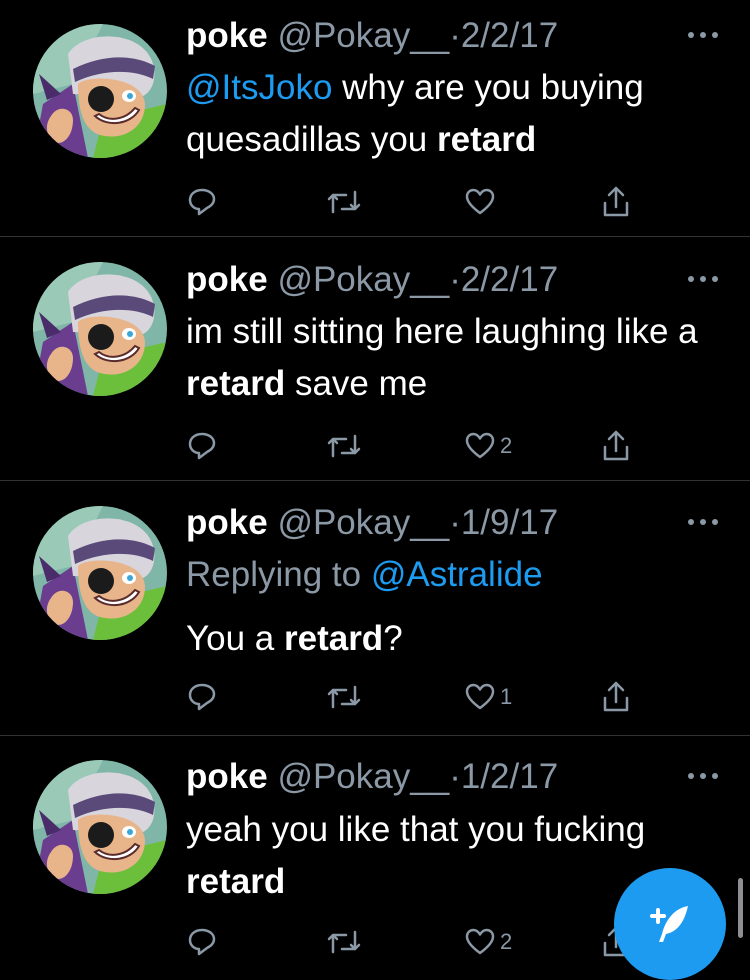 This screenshot has height=980, width=750. What do you see at coordinates (278, 574) in the screenshot?
I see `replying-to-label: Replying to` at bounding box center [278, 574].